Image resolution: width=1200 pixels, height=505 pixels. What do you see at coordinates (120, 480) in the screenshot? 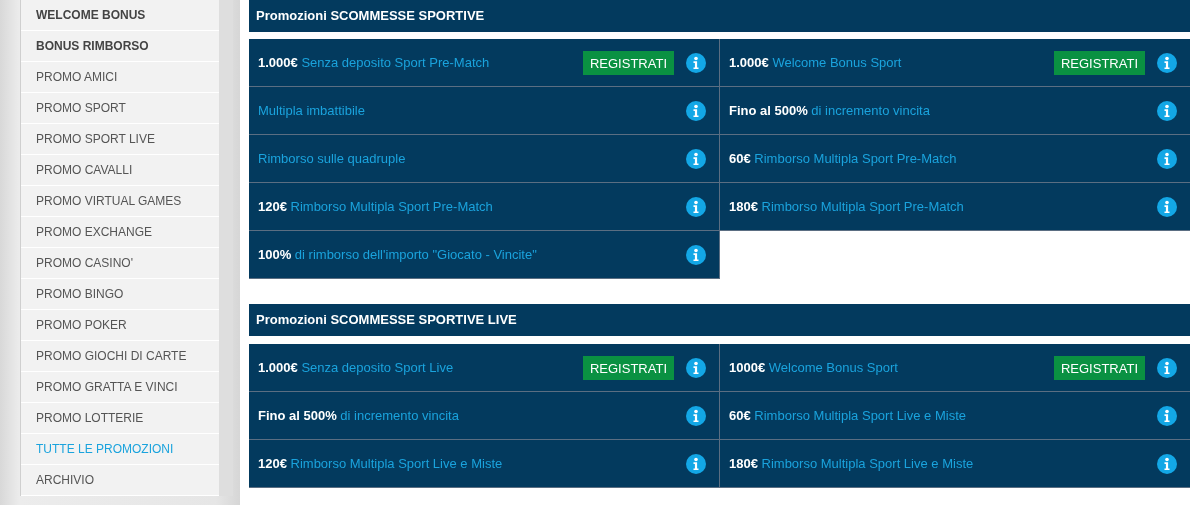
I see `sidebar-link: ARCHIVIO` at bounding box center [120, 480].